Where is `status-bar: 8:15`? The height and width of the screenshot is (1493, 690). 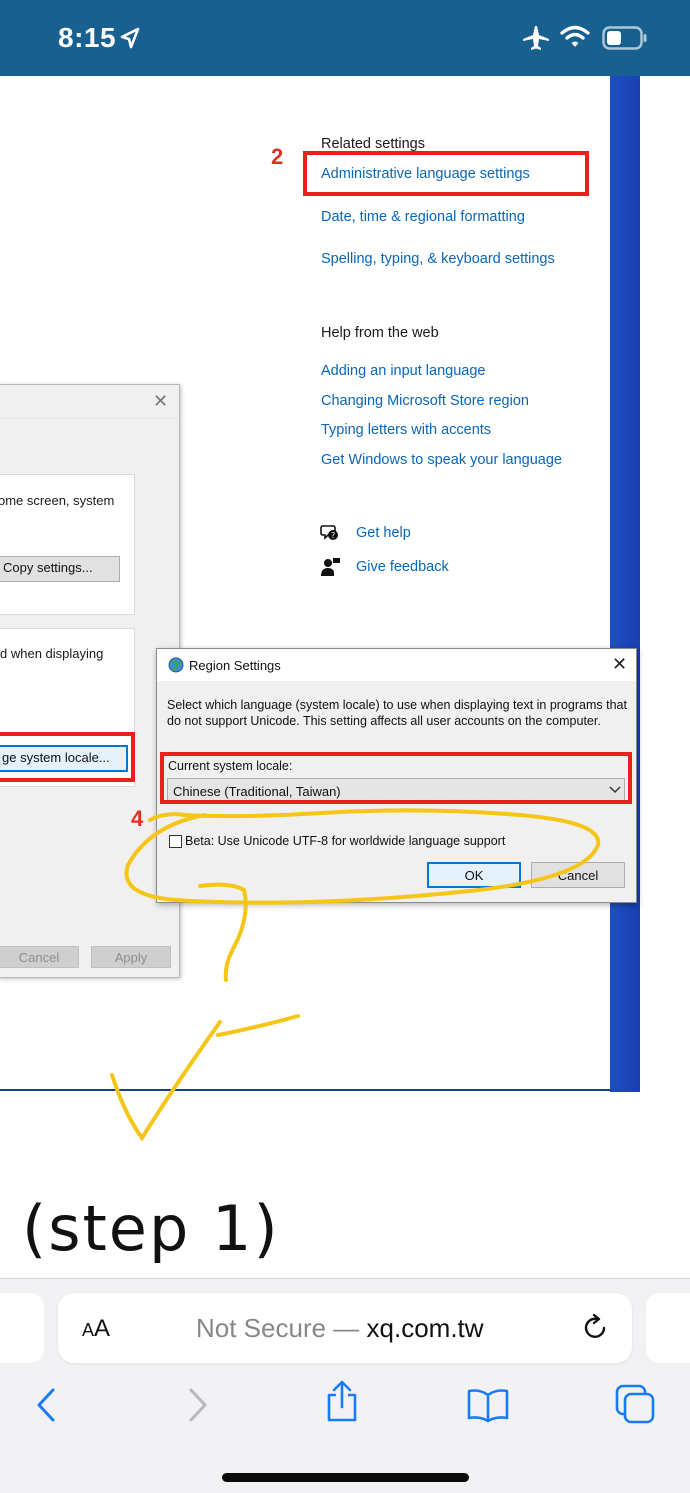
status-bar: 8:15 is located at coordinates (345, 38).